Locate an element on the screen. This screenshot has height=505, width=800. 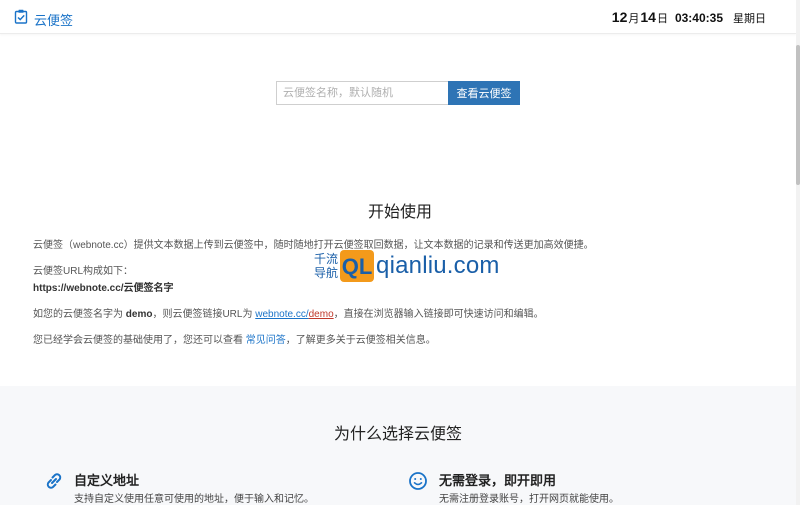
top-header: 云便签 12 月 14 日 03:40:35 星期日 is located at coordinates (398, 17).